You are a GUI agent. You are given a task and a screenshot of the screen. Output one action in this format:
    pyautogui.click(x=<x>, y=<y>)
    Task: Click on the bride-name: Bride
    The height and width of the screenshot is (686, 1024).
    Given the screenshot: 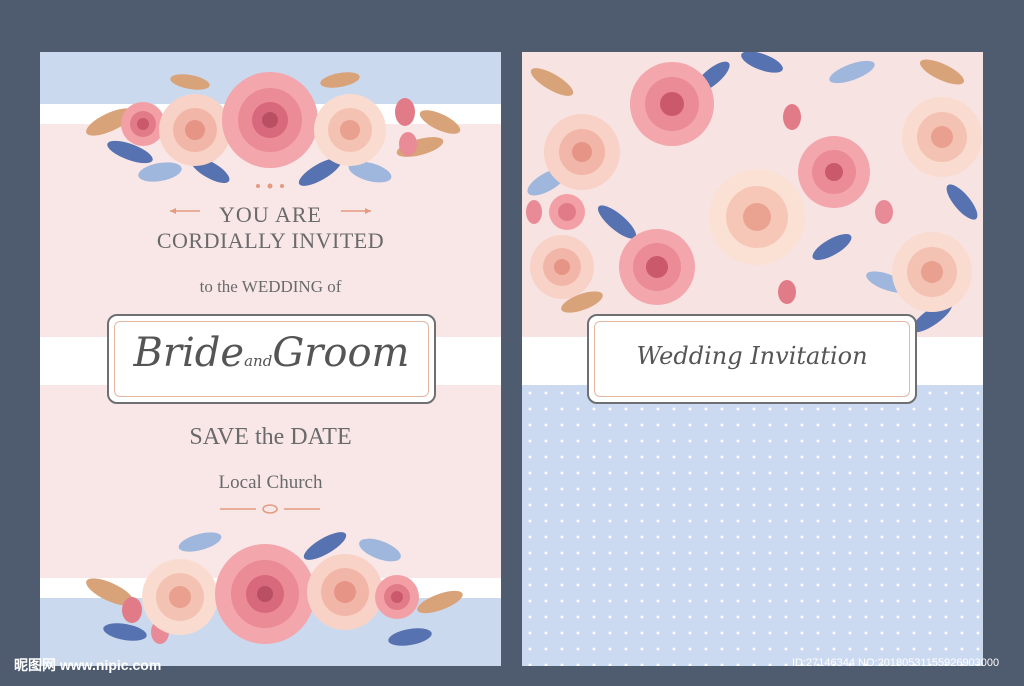 What is the action you would take?
    pyautogui.click(x=189, y=353)
    